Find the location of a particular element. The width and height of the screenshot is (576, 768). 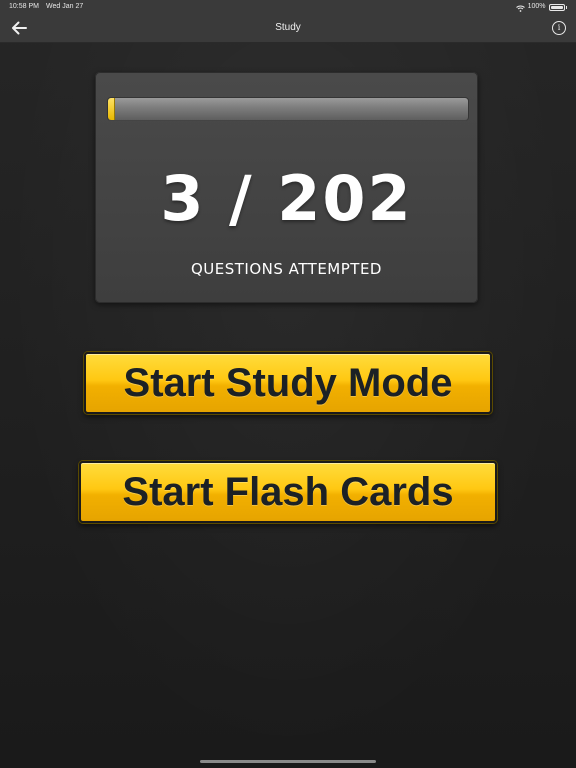

progress-bar is located at coordinates (288, 109).